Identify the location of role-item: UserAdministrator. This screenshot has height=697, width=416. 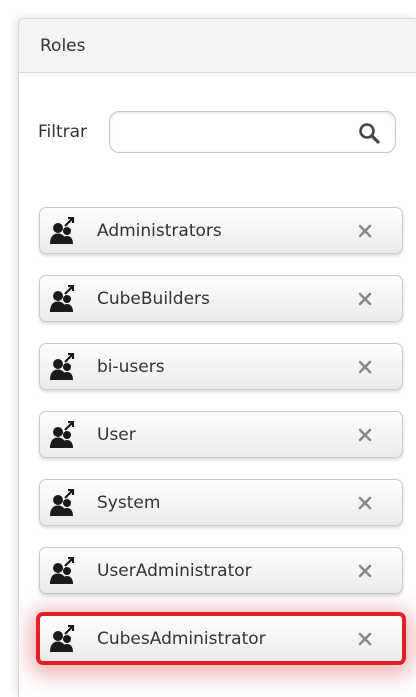
(221, 570).